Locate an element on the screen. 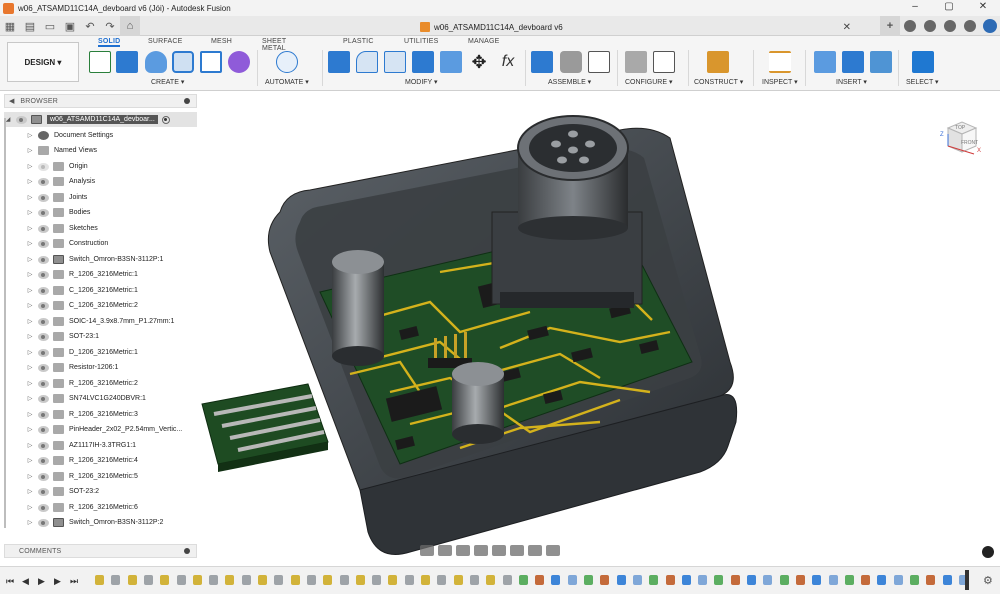  tab-manage: MANAGE is located at coordinates (484, 41).